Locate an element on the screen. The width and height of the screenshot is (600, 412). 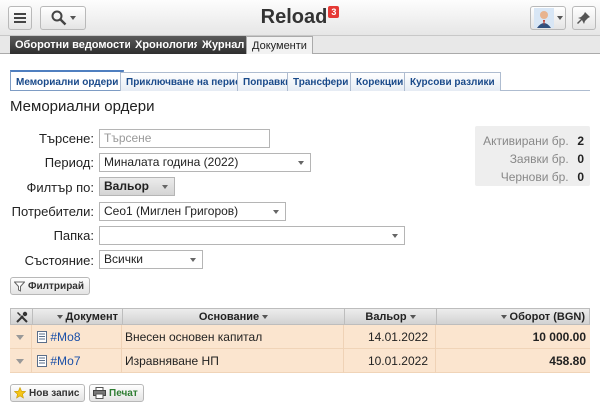
valor-cell: 14.01.2022 is located at coordinates (390, 337).